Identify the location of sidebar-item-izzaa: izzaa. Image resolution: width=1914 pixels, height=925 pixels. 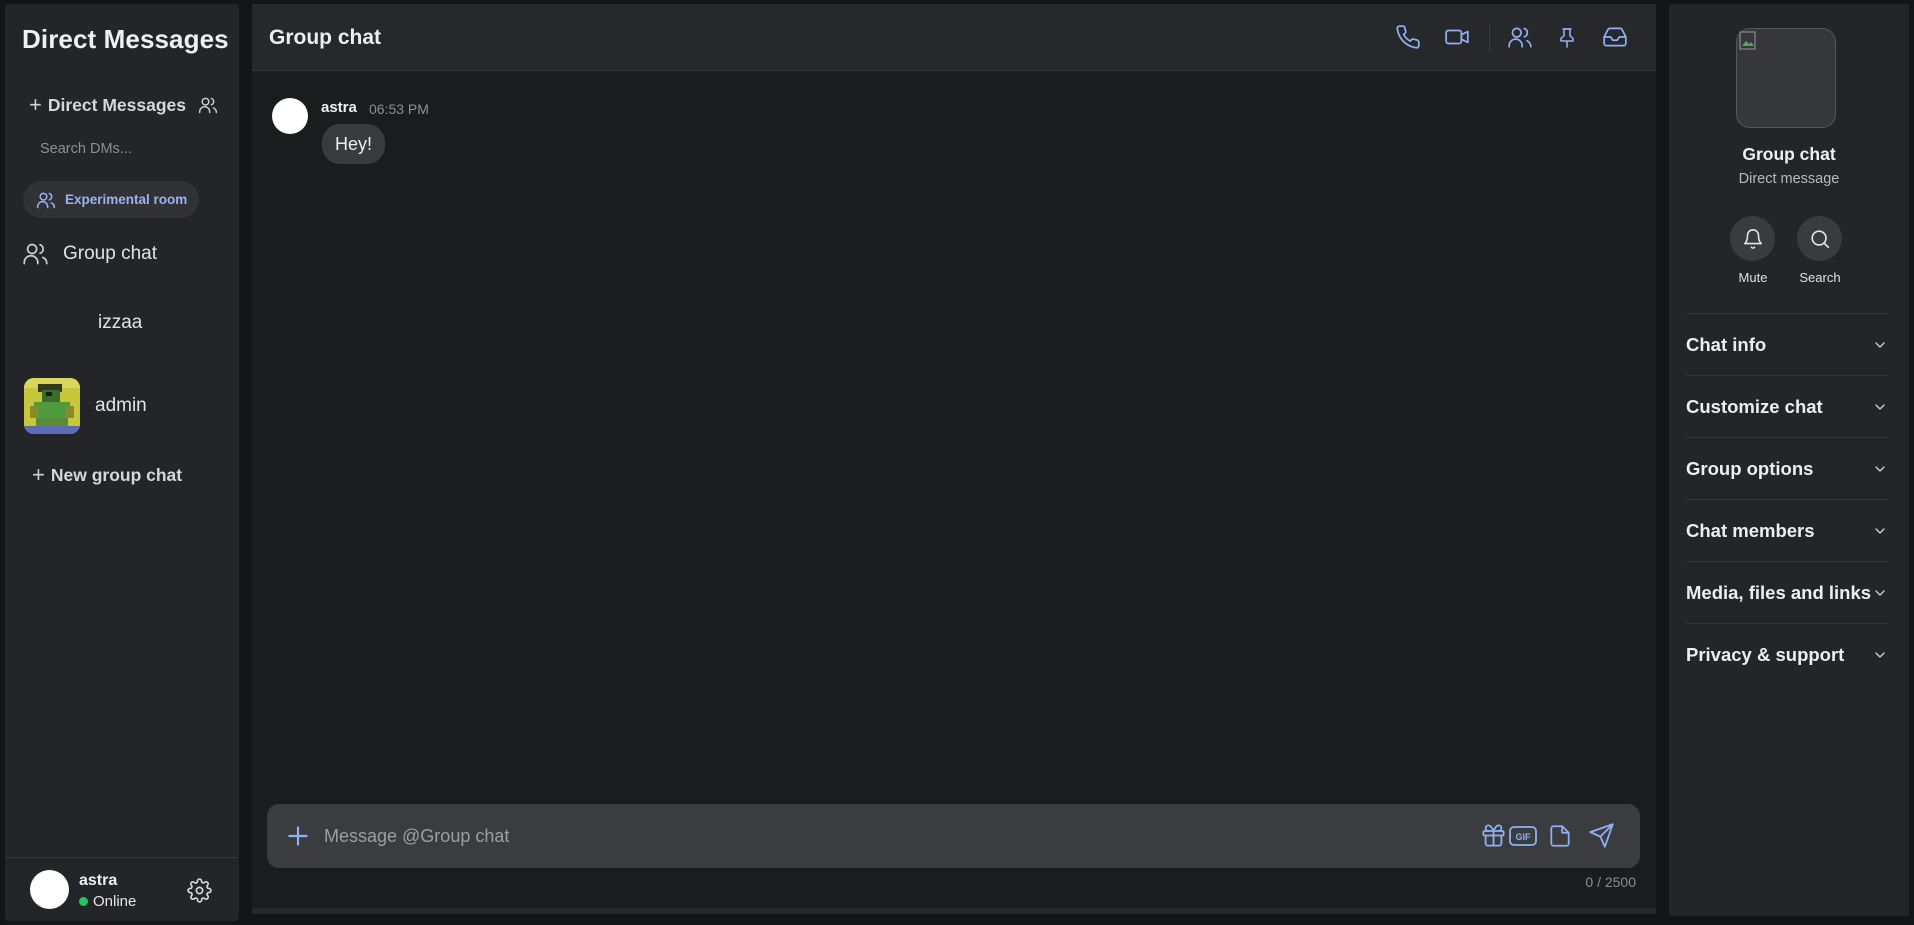
(120, 323).